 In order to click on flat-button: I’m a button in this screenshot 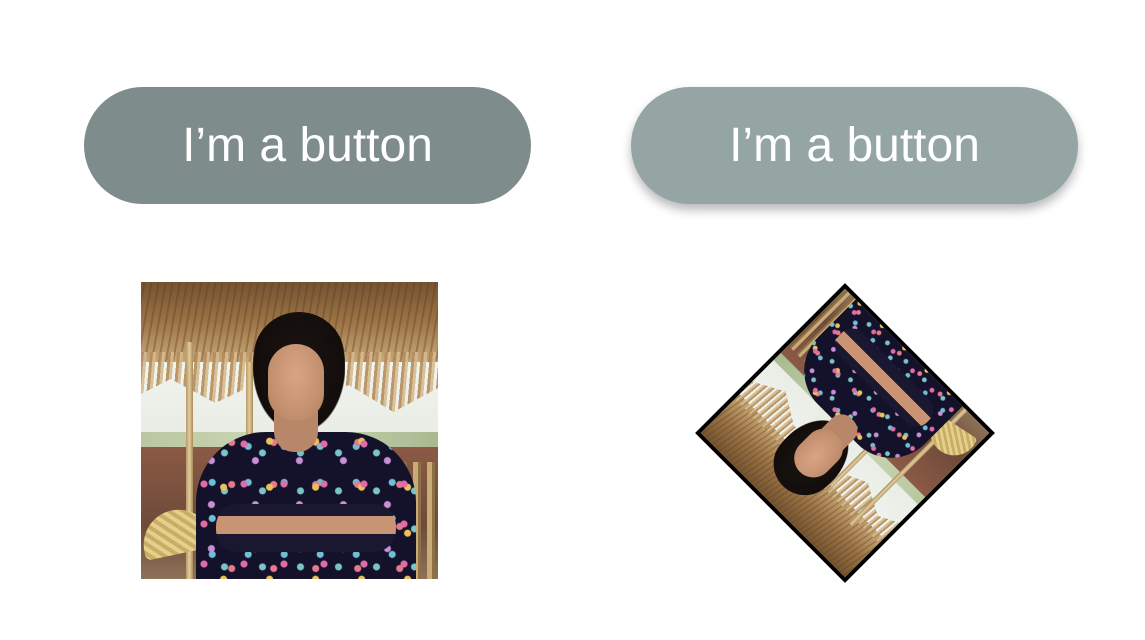, I will do `click(307, 145)`.